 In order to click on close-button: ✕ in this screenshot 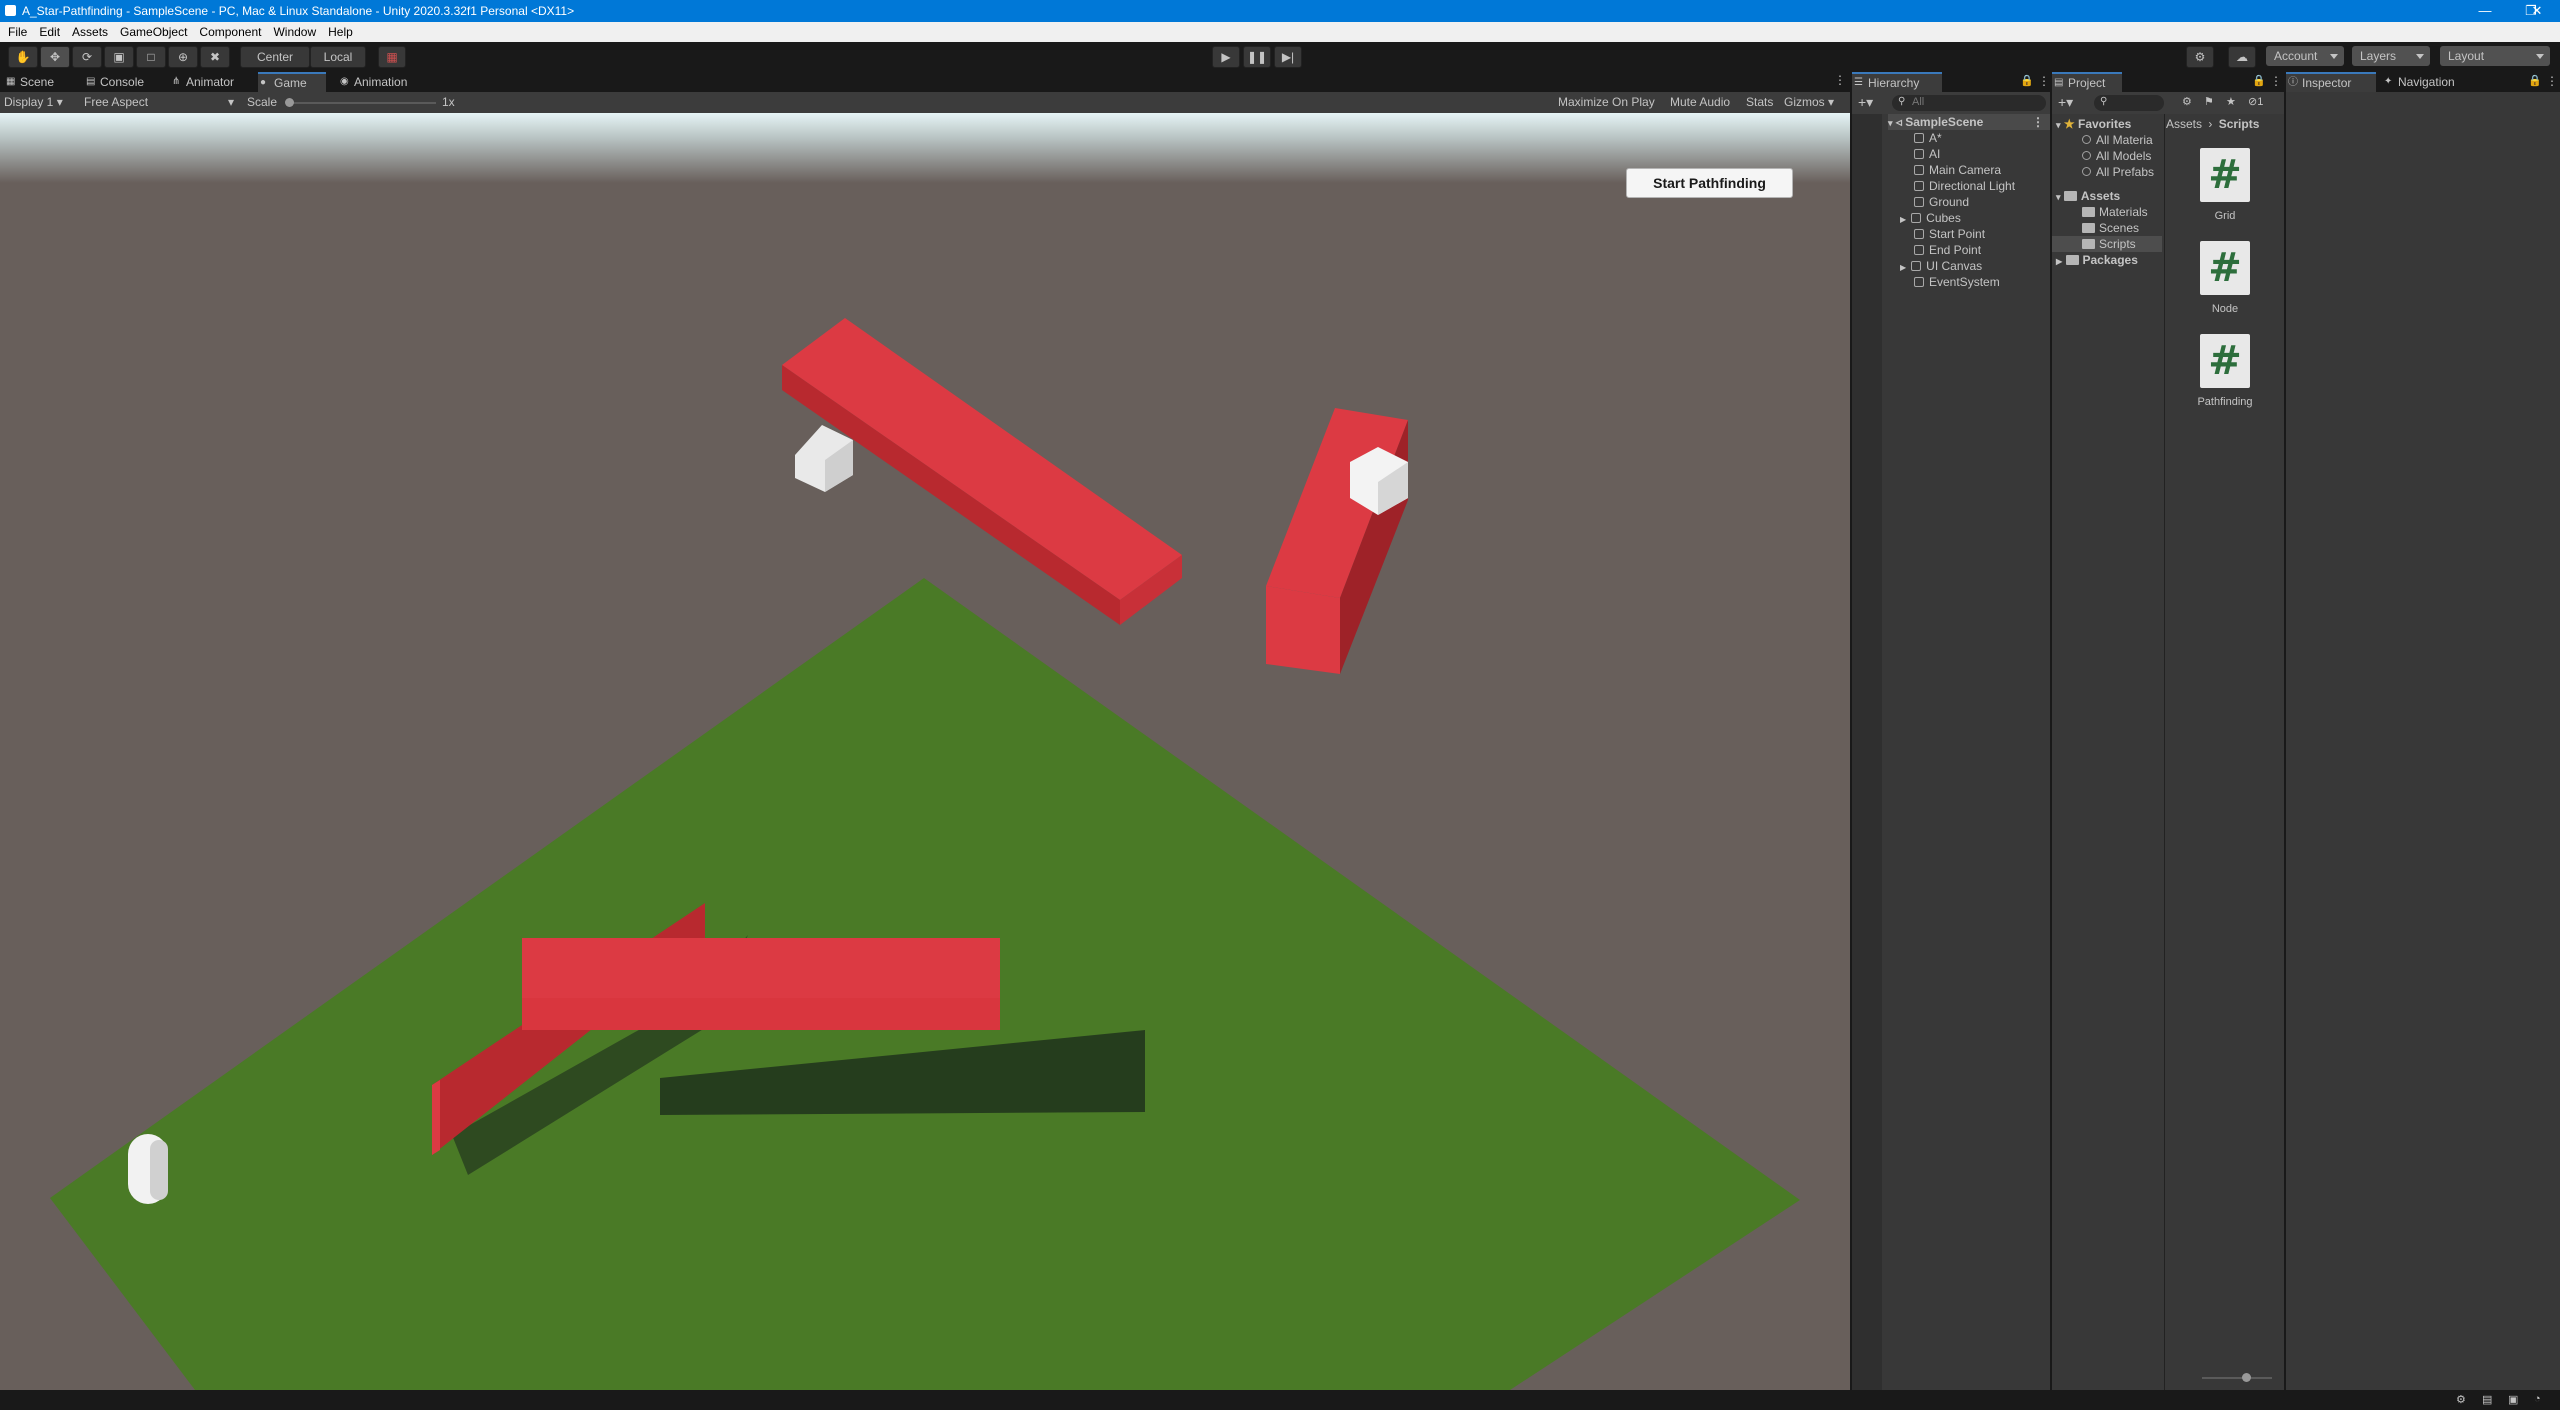, I will do `click(2537, 11)`.